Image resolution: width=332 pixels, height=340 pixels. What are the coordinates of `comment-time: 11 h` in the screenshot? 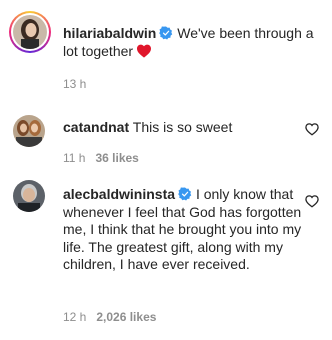 It's located at (74, 158).